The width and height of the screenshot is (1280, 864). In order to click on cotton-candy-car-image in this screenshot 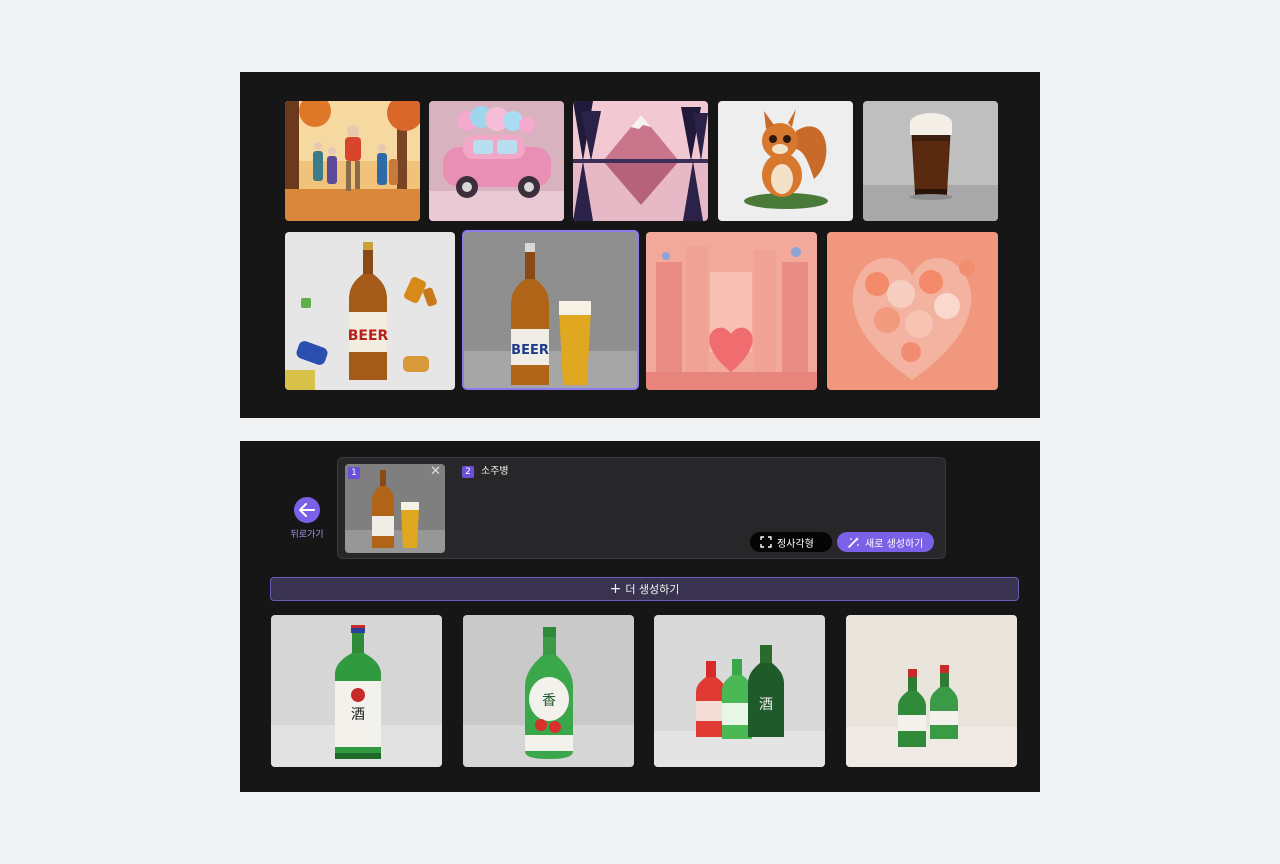, I will do `click(496, 161)`.